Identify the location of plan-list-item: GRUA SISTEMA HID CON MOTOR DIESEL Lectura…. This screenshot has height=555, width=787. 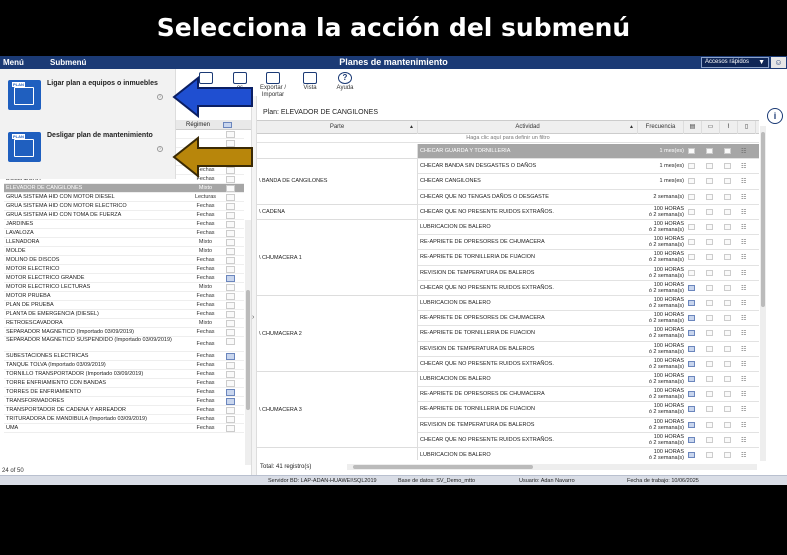
(124, 197).